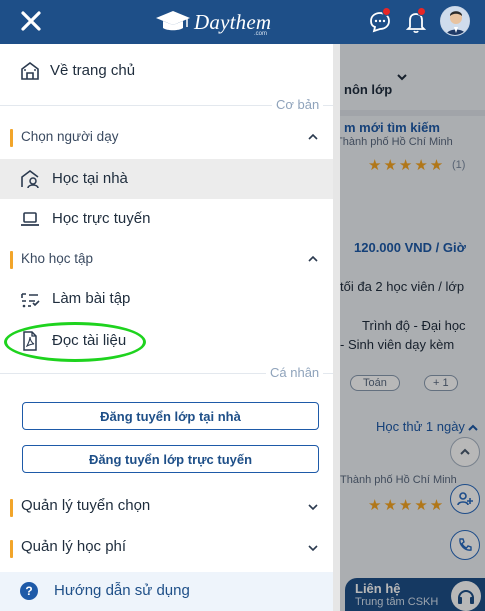 The width and height of the screenshot is (485, 611). Describe the element at coordinates (298, 104) in the screenshot. I see `section-basic-label: Cơ bản` at that location.